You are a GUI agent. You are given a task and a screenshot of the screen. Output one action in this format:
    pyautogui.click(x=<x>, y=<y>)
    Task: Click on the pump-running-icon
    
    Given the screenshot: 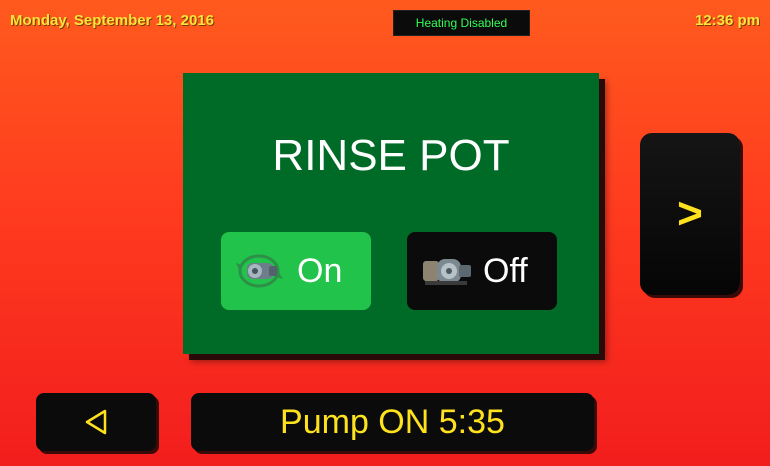 What is the action you would take?
    pyautogui.click(x=259, y=271)
    